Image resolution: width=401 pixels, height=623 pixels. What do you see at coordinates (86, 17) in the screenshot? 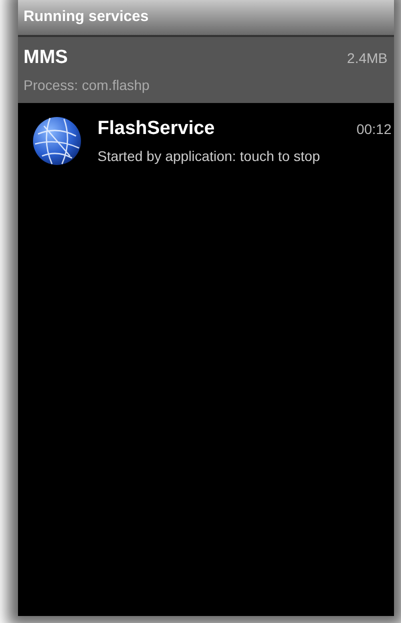
I see `window-title: Running services` at bounding box center [86, 17].